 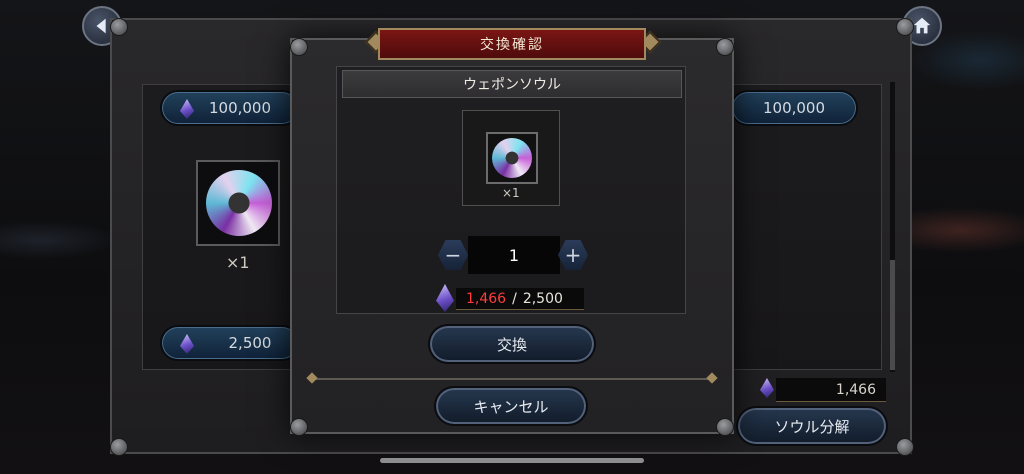 What do you see at coordinates (453, 255) in the screenshot?
I see `minus-icon: −` at bounding box center [453, 255].